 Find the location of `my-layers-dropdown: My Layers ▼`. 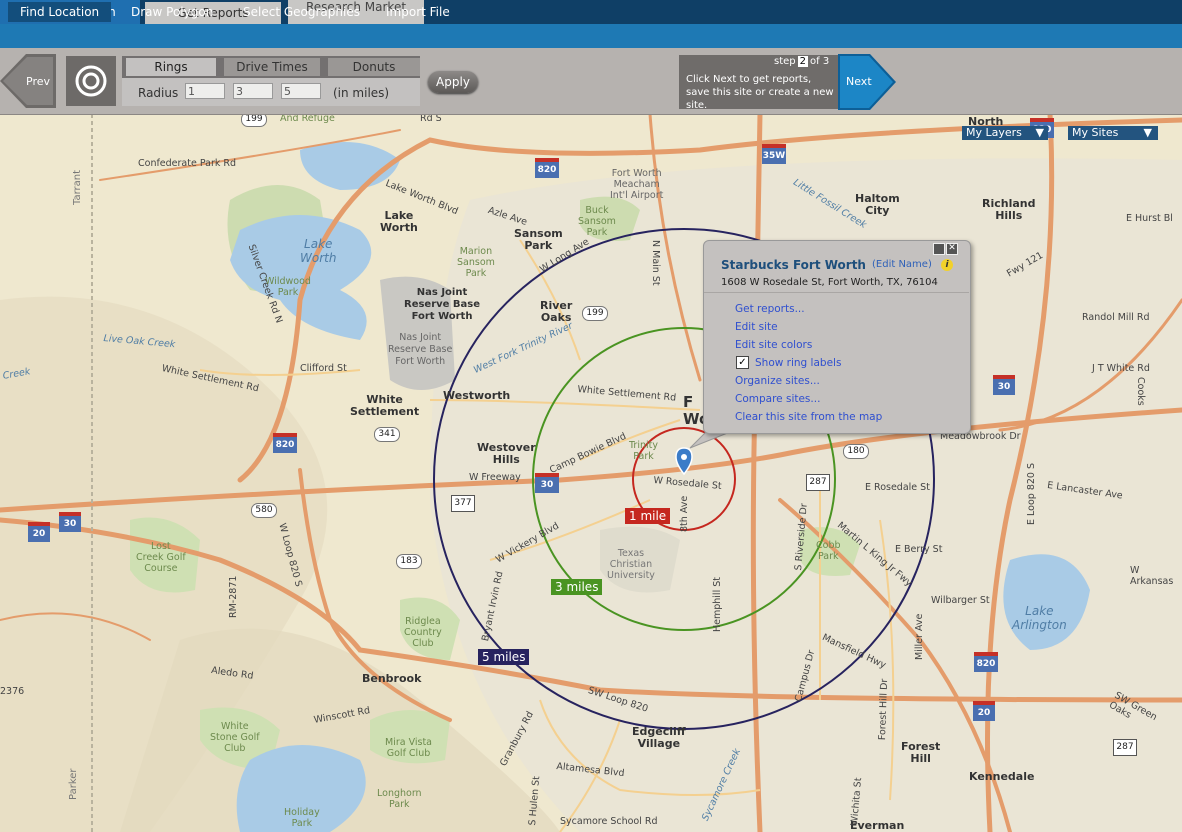

my-layers-dropdown: My Layers ▼ is located at coordinates (1005, 133).